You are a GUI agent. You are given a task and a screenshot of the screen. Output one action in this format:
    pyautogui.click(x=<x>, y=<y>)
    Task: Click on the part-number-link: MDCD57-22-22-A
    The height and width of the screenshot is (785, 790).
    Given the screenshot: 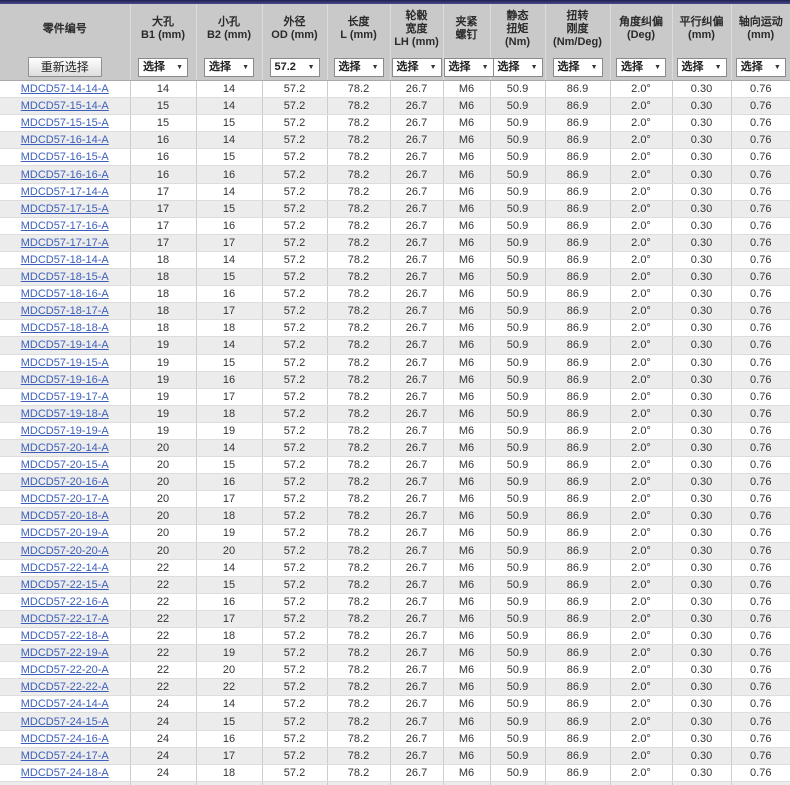 What is the action you would take?
    pyautogui.click(x=65, y=687)
    